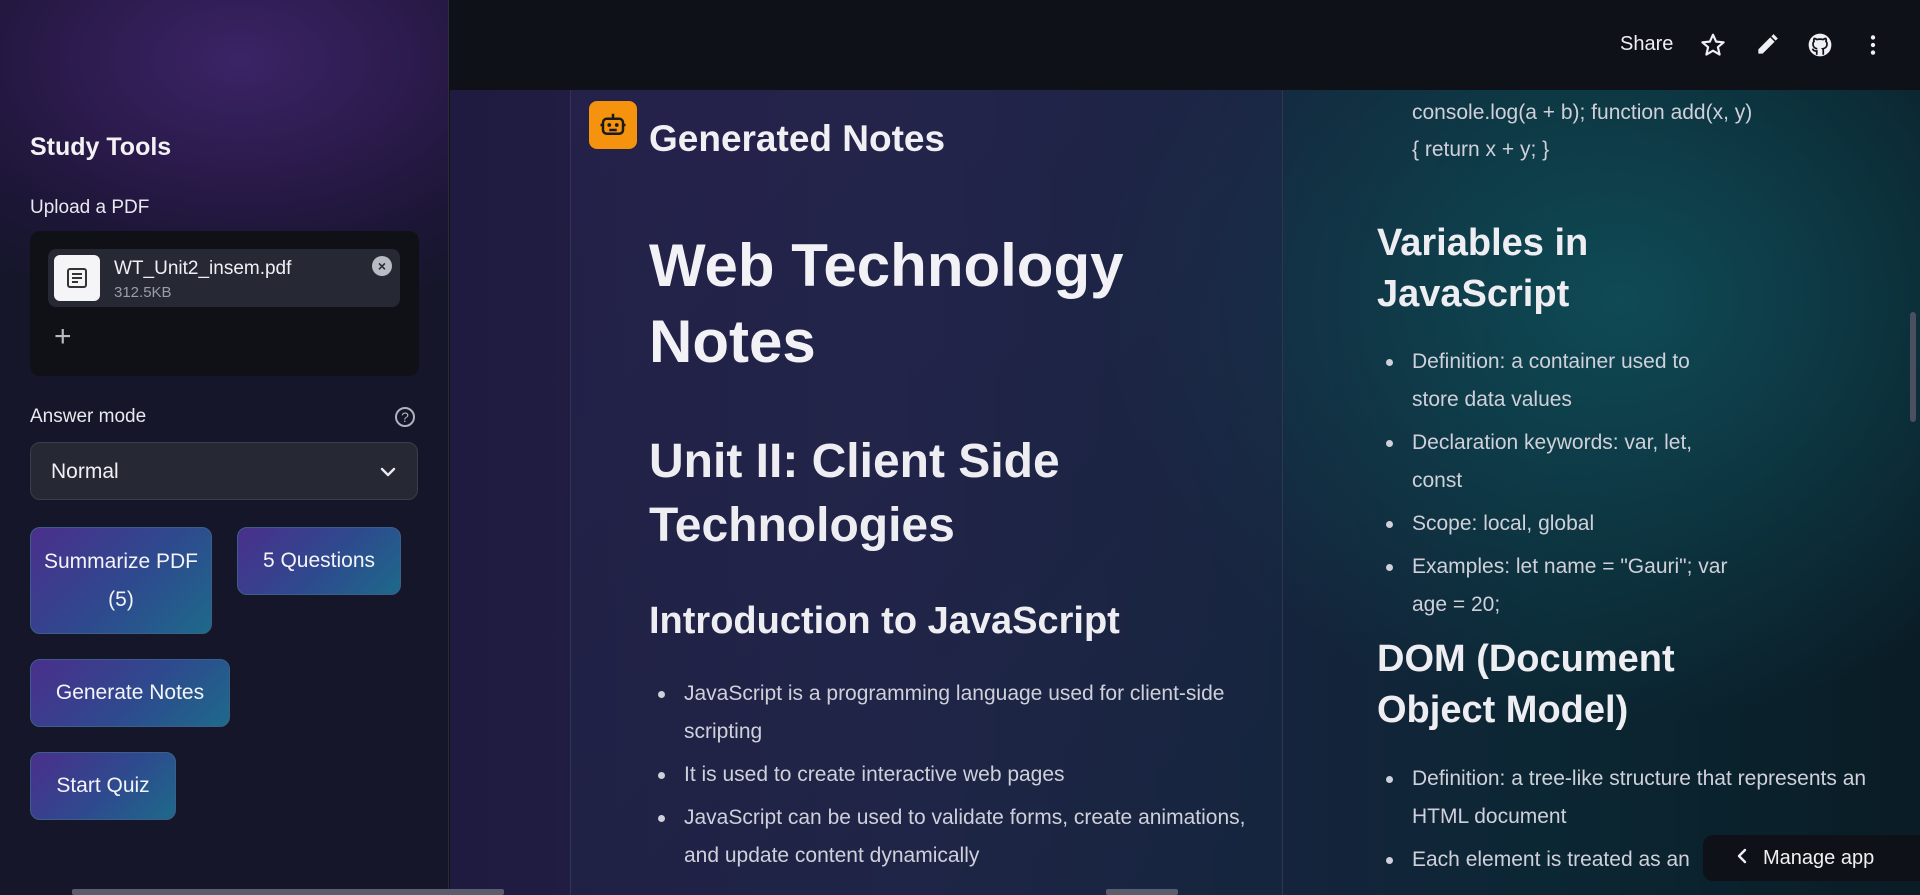  Describe the element at coordinates (1767, 45) in the screenshot. I see `pencil-icon` at that location.